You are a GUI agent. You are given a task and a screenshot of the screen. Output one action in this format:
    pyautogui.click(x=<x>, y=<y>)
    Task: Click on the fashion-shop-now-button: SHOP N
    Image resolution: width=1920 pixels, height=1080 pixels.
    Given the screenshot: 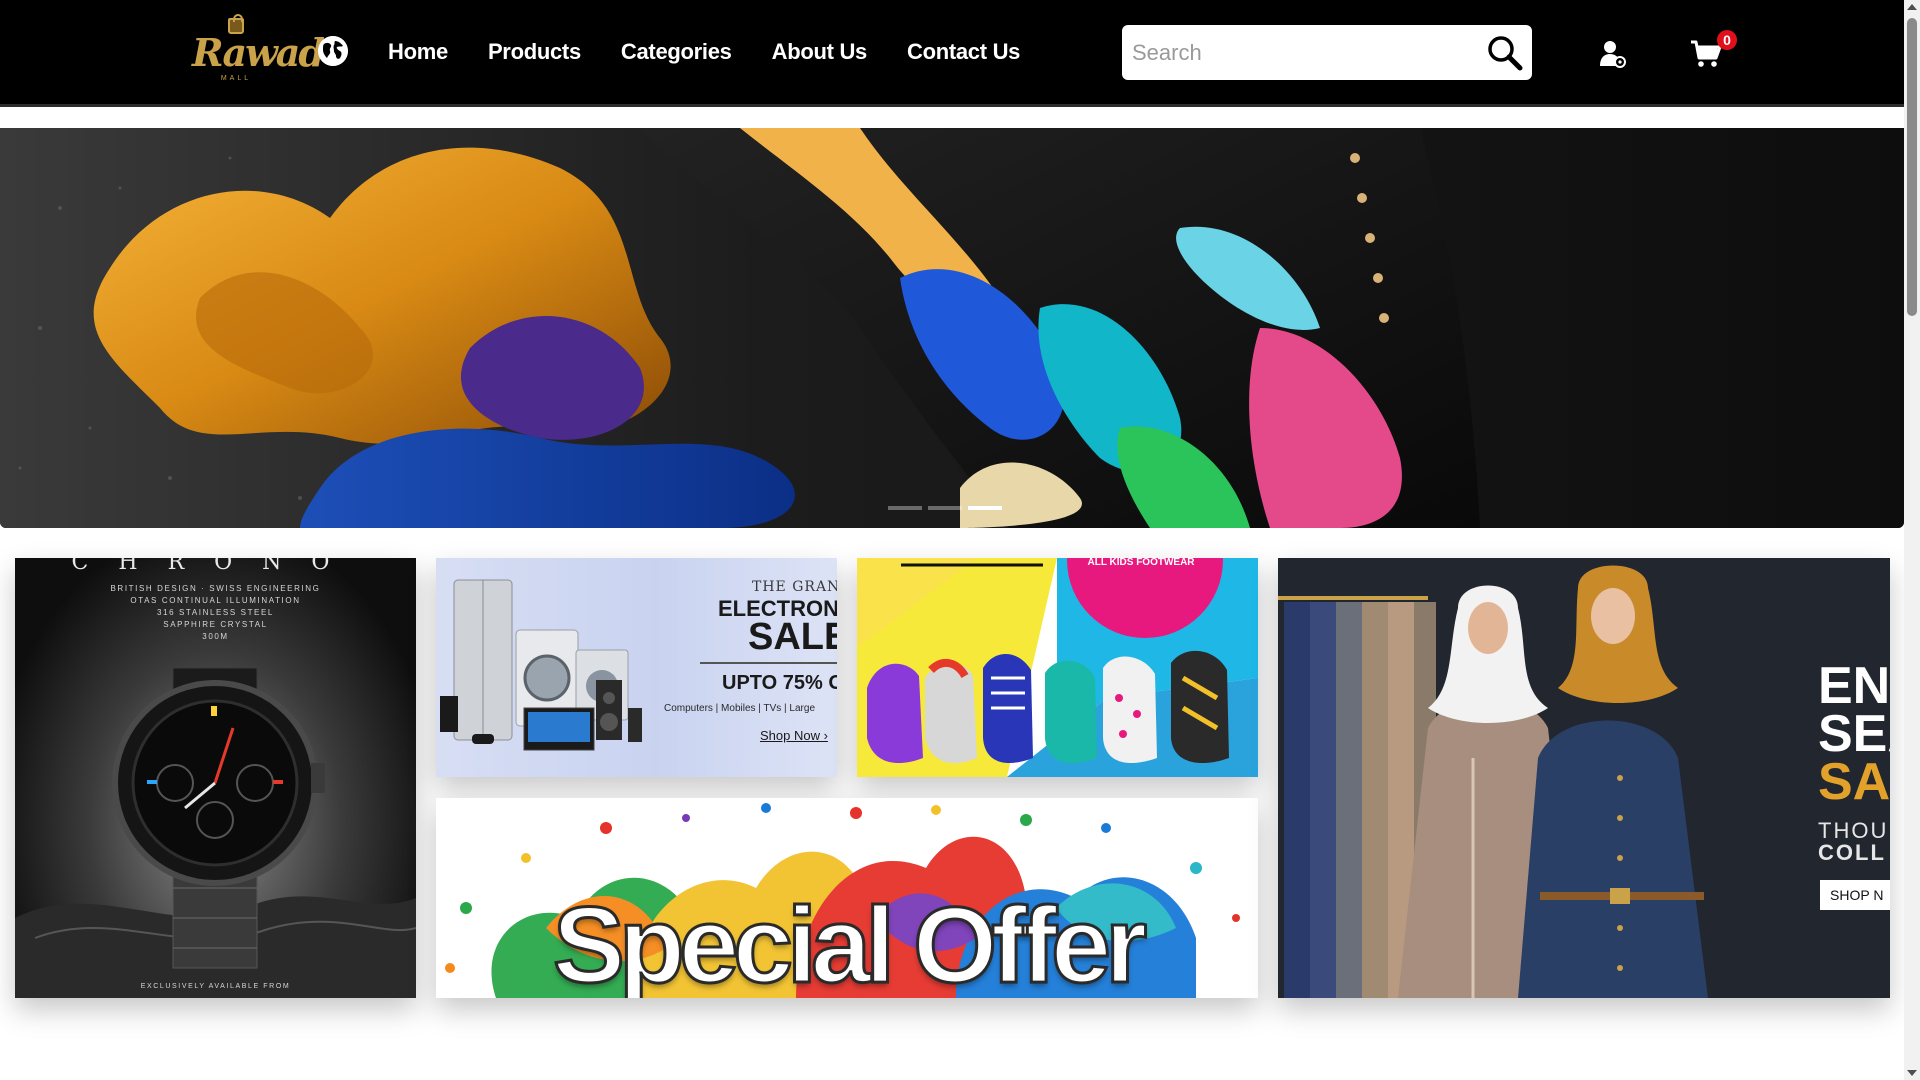 What is the action you would take?
    pyautogui.click(x=1855, y=895)
    